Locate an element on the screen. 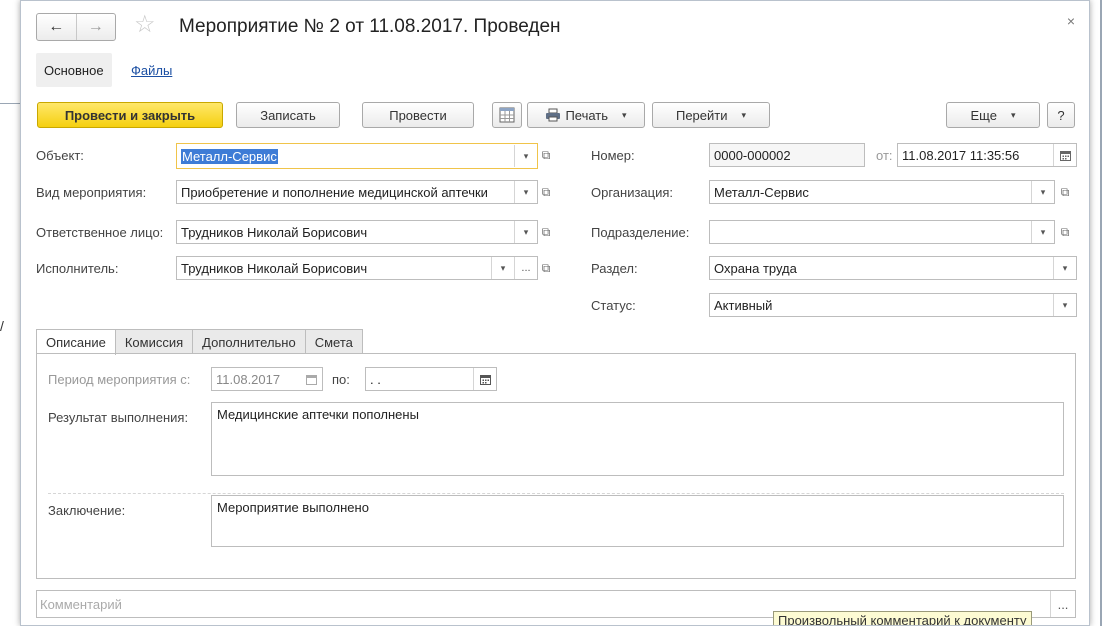 The height and width of the screenshot is (626, 1112). more-caret-icon: ▾ is located at coordinates (1013, 114).